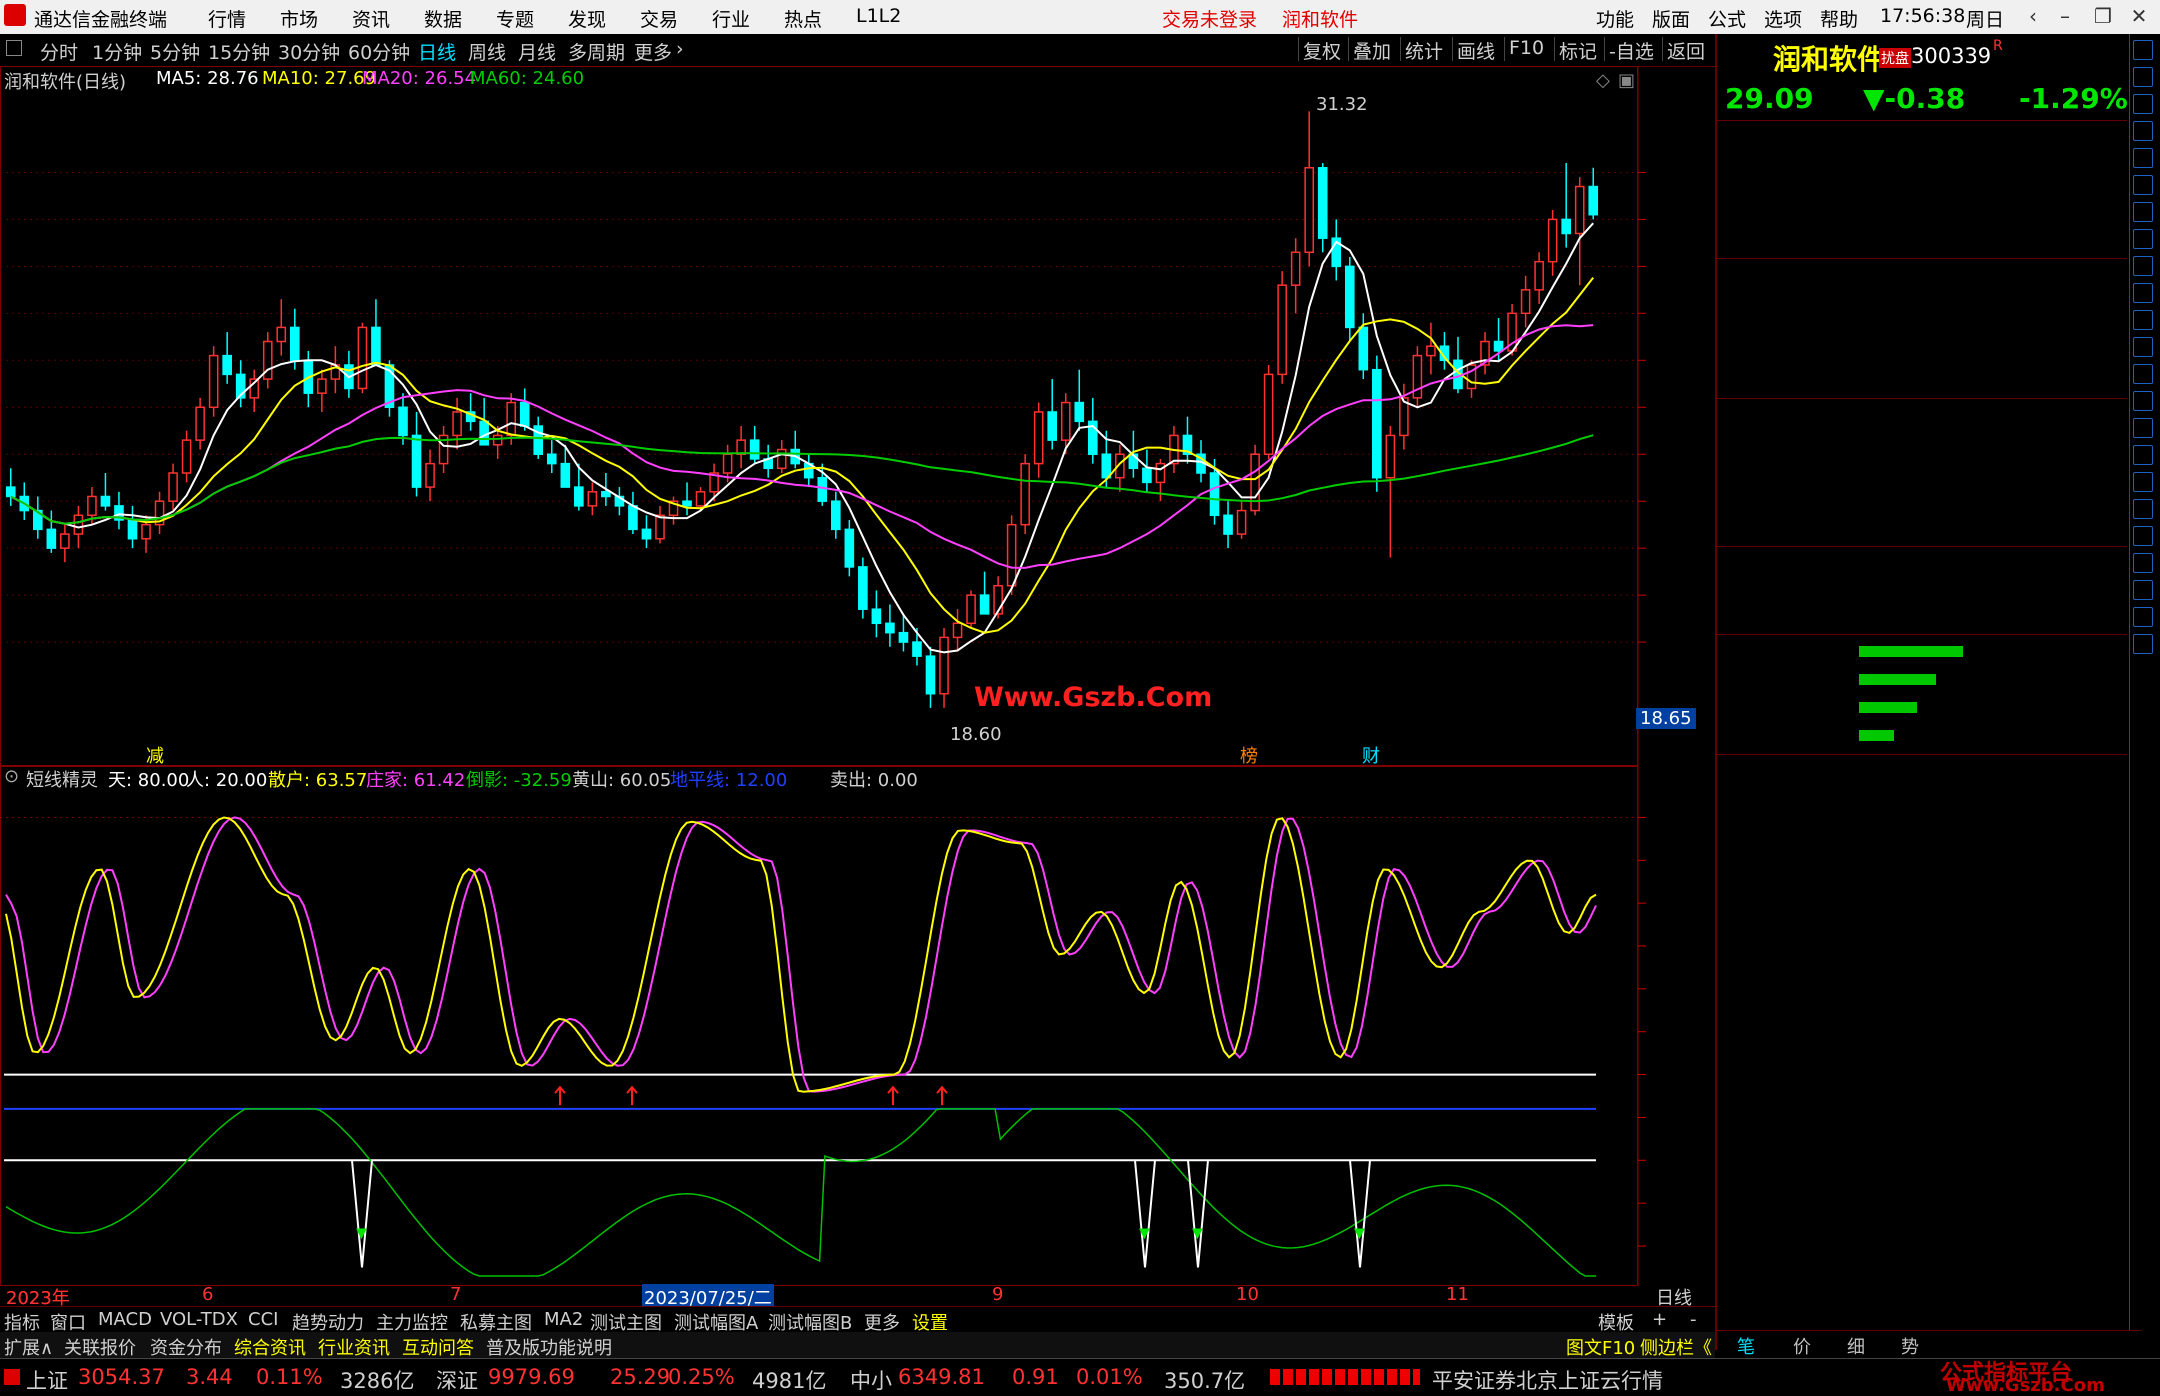 This screenshot has width=2160, height=1396. What do you see at coordinates (47, 1380) in the screenshot?
I see `sh-label: 上证` at bounding box center [47, 1380].